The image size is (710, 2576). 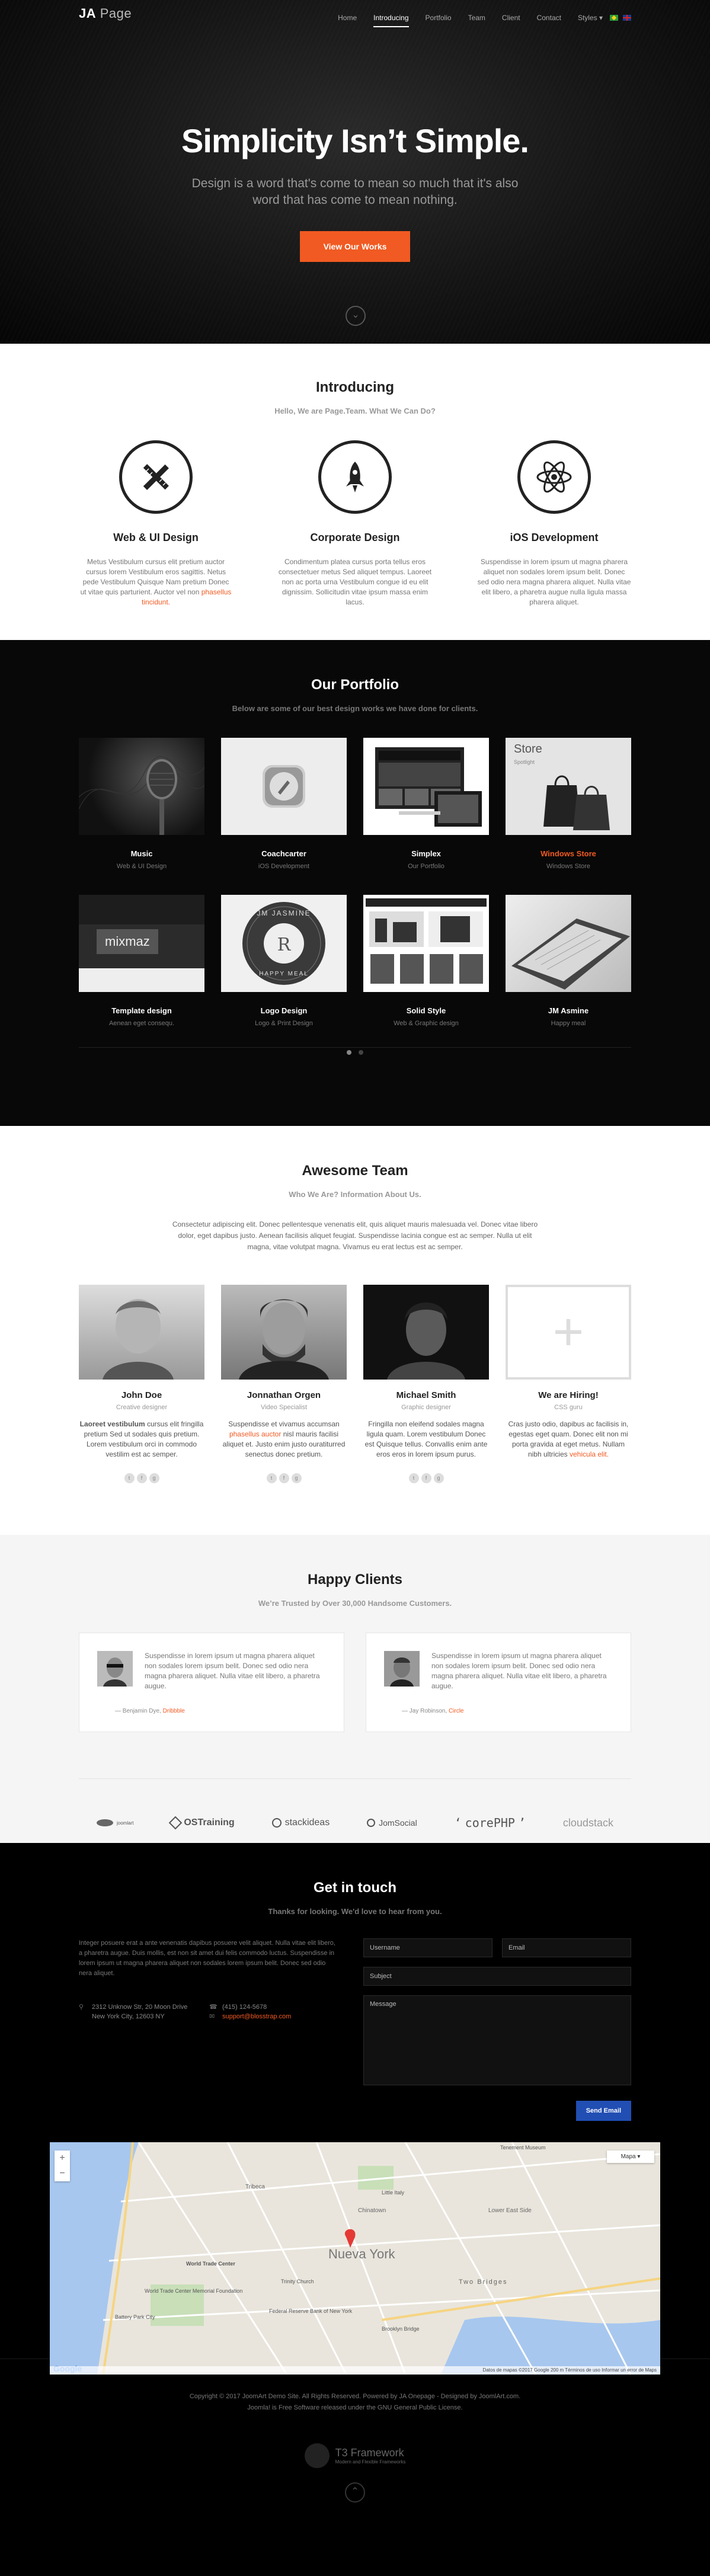 I want to click on portfolio-thumb-jm, so click(x=568, y=943).